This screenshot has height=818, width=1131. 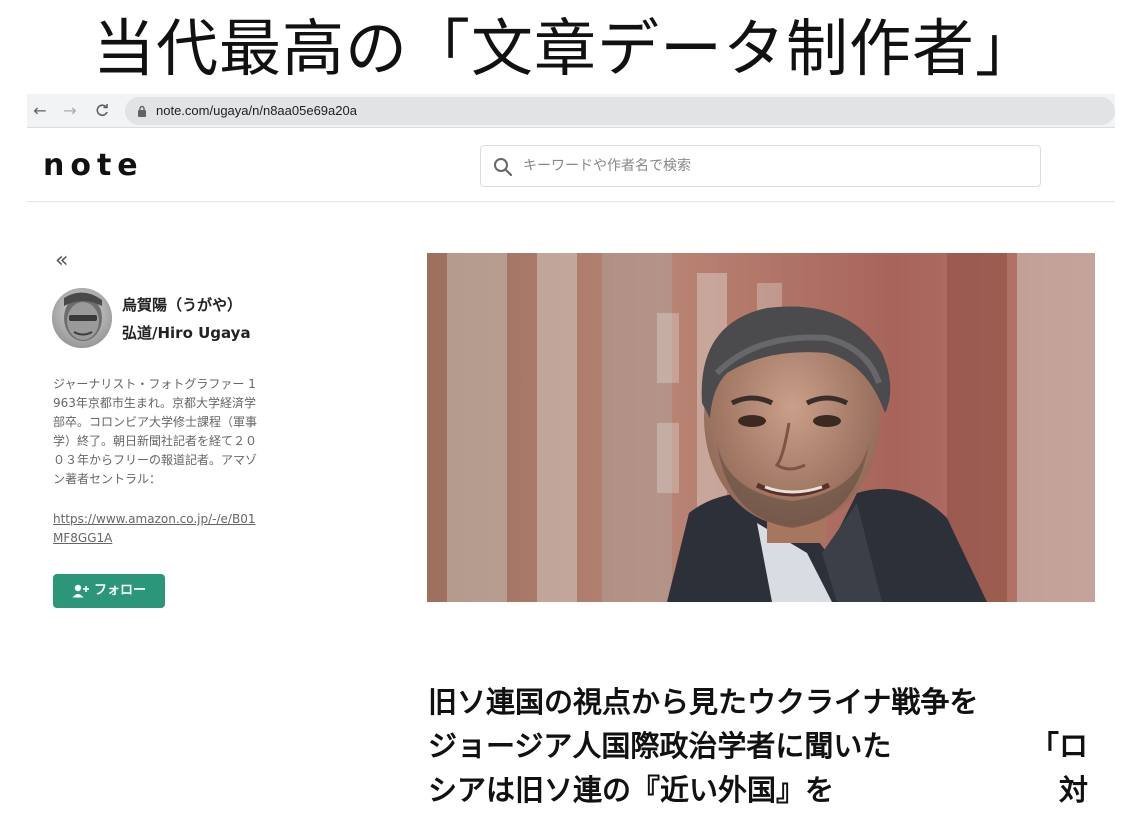 What do you see at coordinates (40, 111) in the screenshot?
I see `back-button: ←` at bounding box center [40, 111].